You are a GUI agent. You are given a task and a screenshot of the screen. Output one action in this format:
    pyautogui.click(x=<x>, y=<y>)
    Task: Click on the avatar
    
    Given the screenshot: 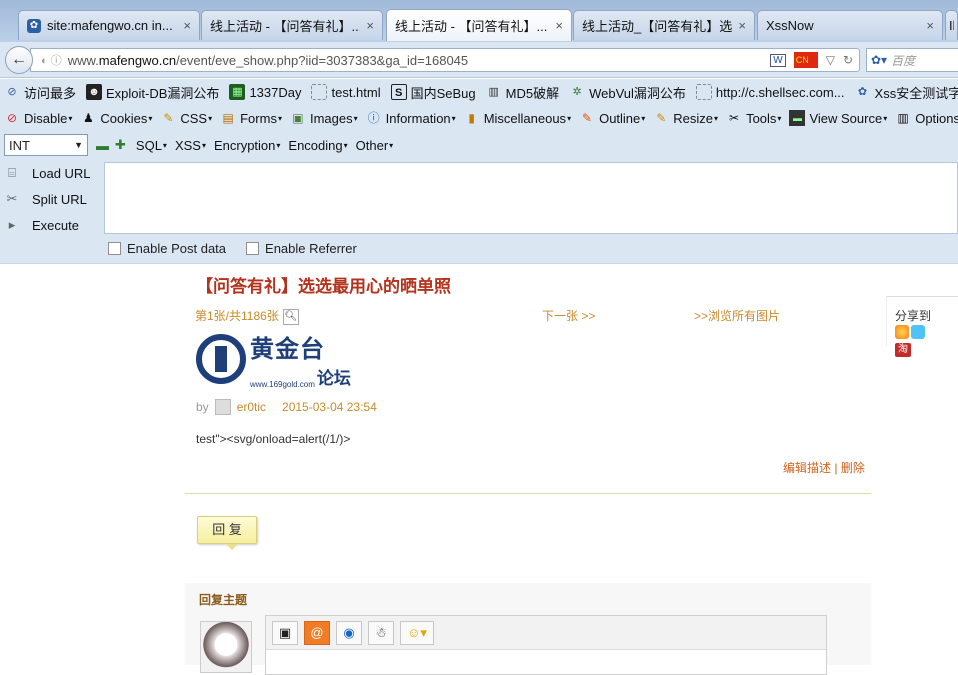 What is the action you would take?
    pyautogui.click(x=222, y=407)
    